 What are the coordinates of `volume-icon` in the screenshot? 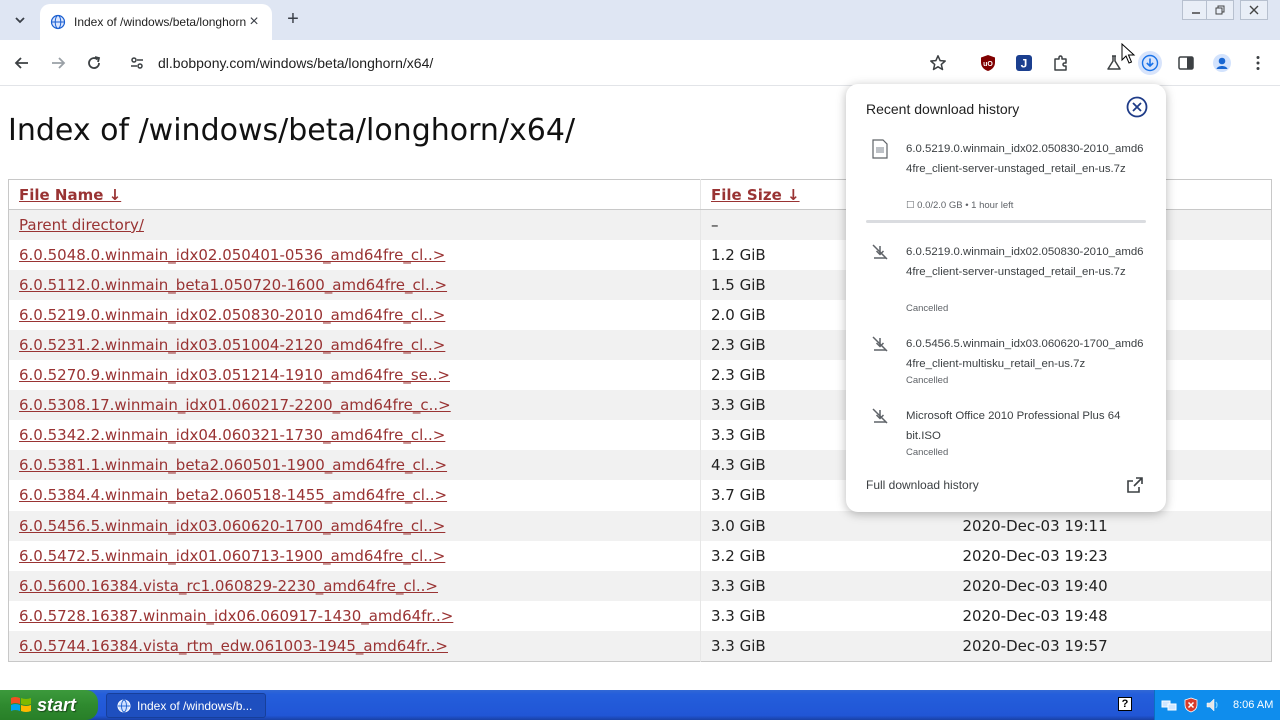 It's located at (1213, 705).